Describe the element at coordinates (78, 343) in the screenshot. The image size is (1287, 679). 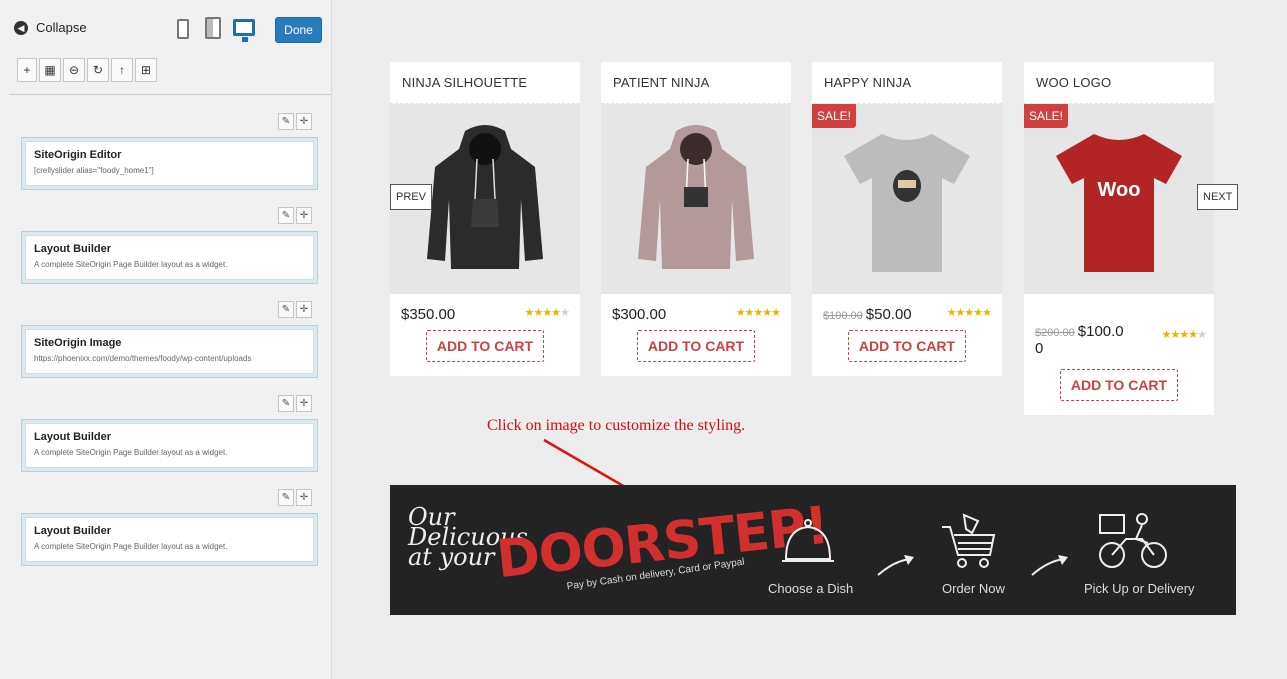
I see `widget-title: SiteOrigin Image` at that location.